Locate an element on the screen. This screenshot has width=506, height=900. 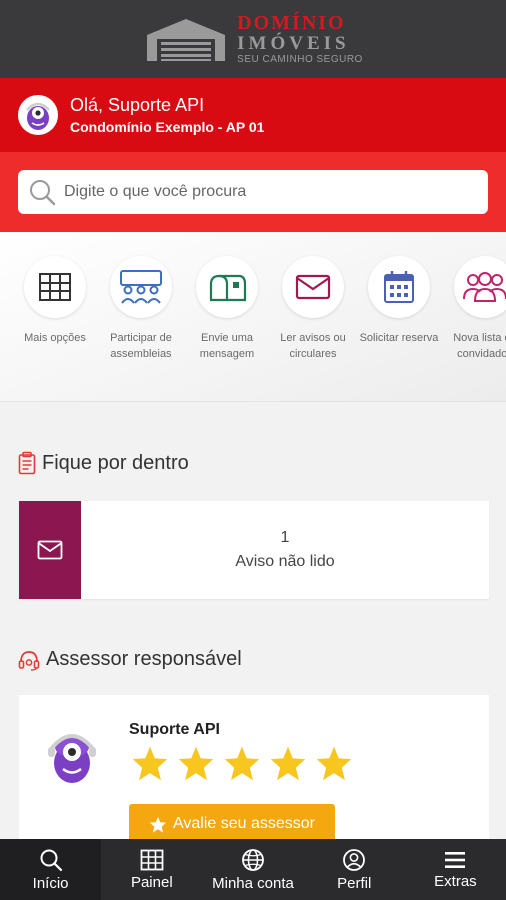
mailbox-icon is located at coordinates (228, 288).